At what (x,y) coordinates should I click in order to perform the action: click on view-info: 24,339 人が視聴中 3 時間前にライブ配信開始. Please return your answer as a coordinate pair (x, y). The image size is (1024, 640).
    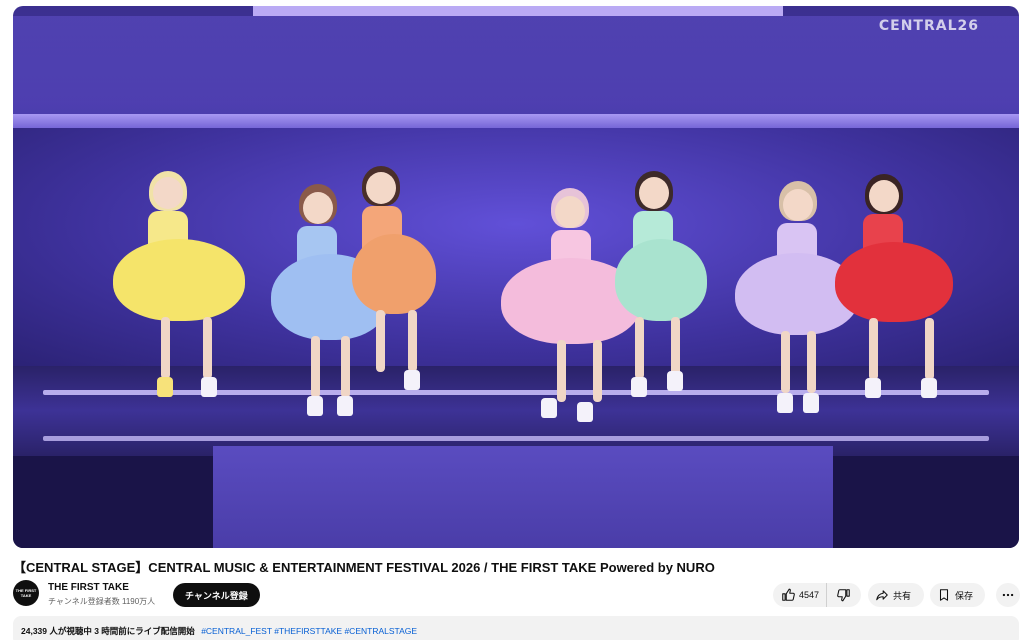
    Looking at the image, I should click on (108, 631).